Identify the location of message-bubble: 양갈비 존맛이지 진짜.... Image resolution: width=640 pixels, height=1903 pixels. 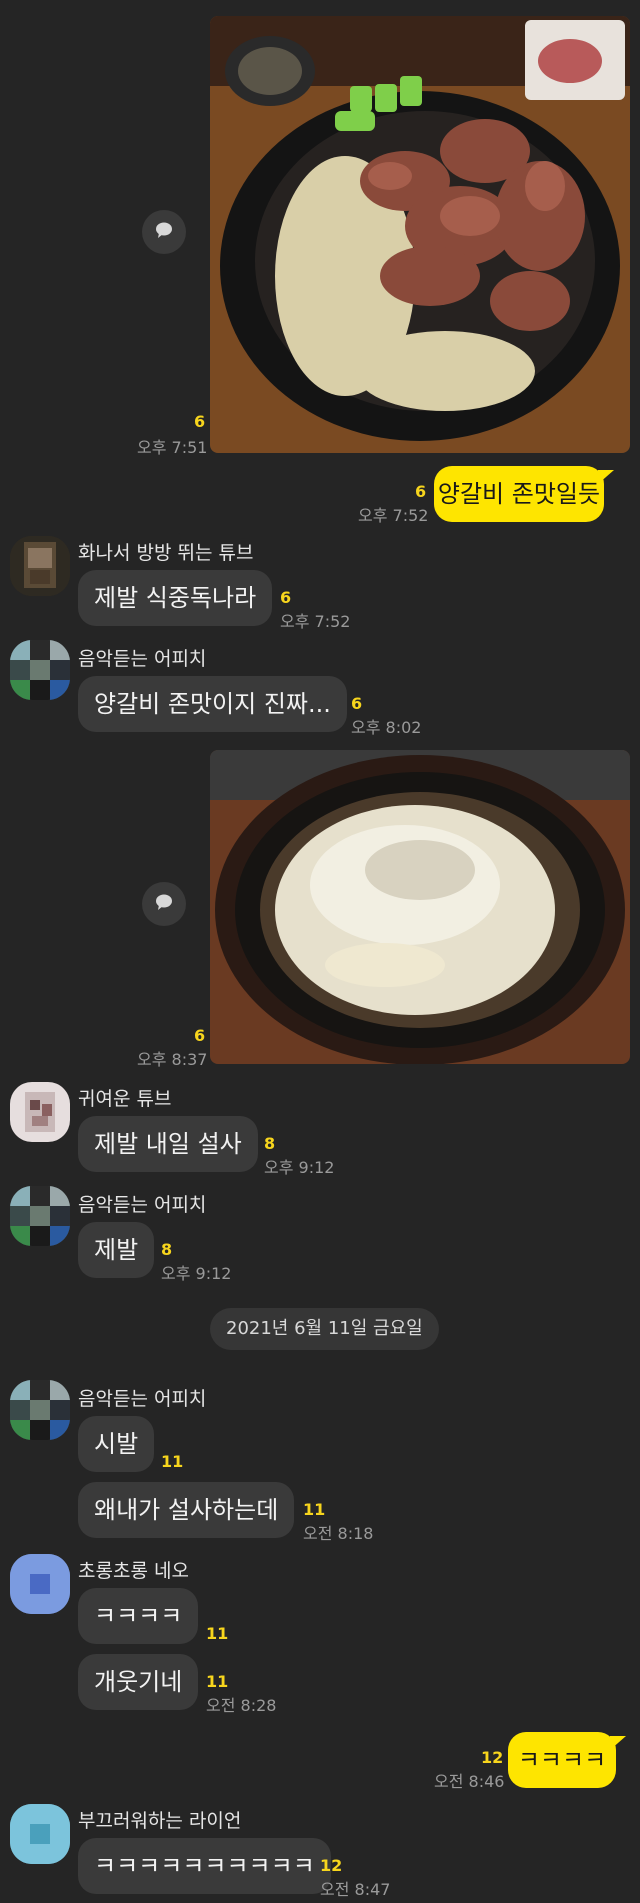
(212, 704).